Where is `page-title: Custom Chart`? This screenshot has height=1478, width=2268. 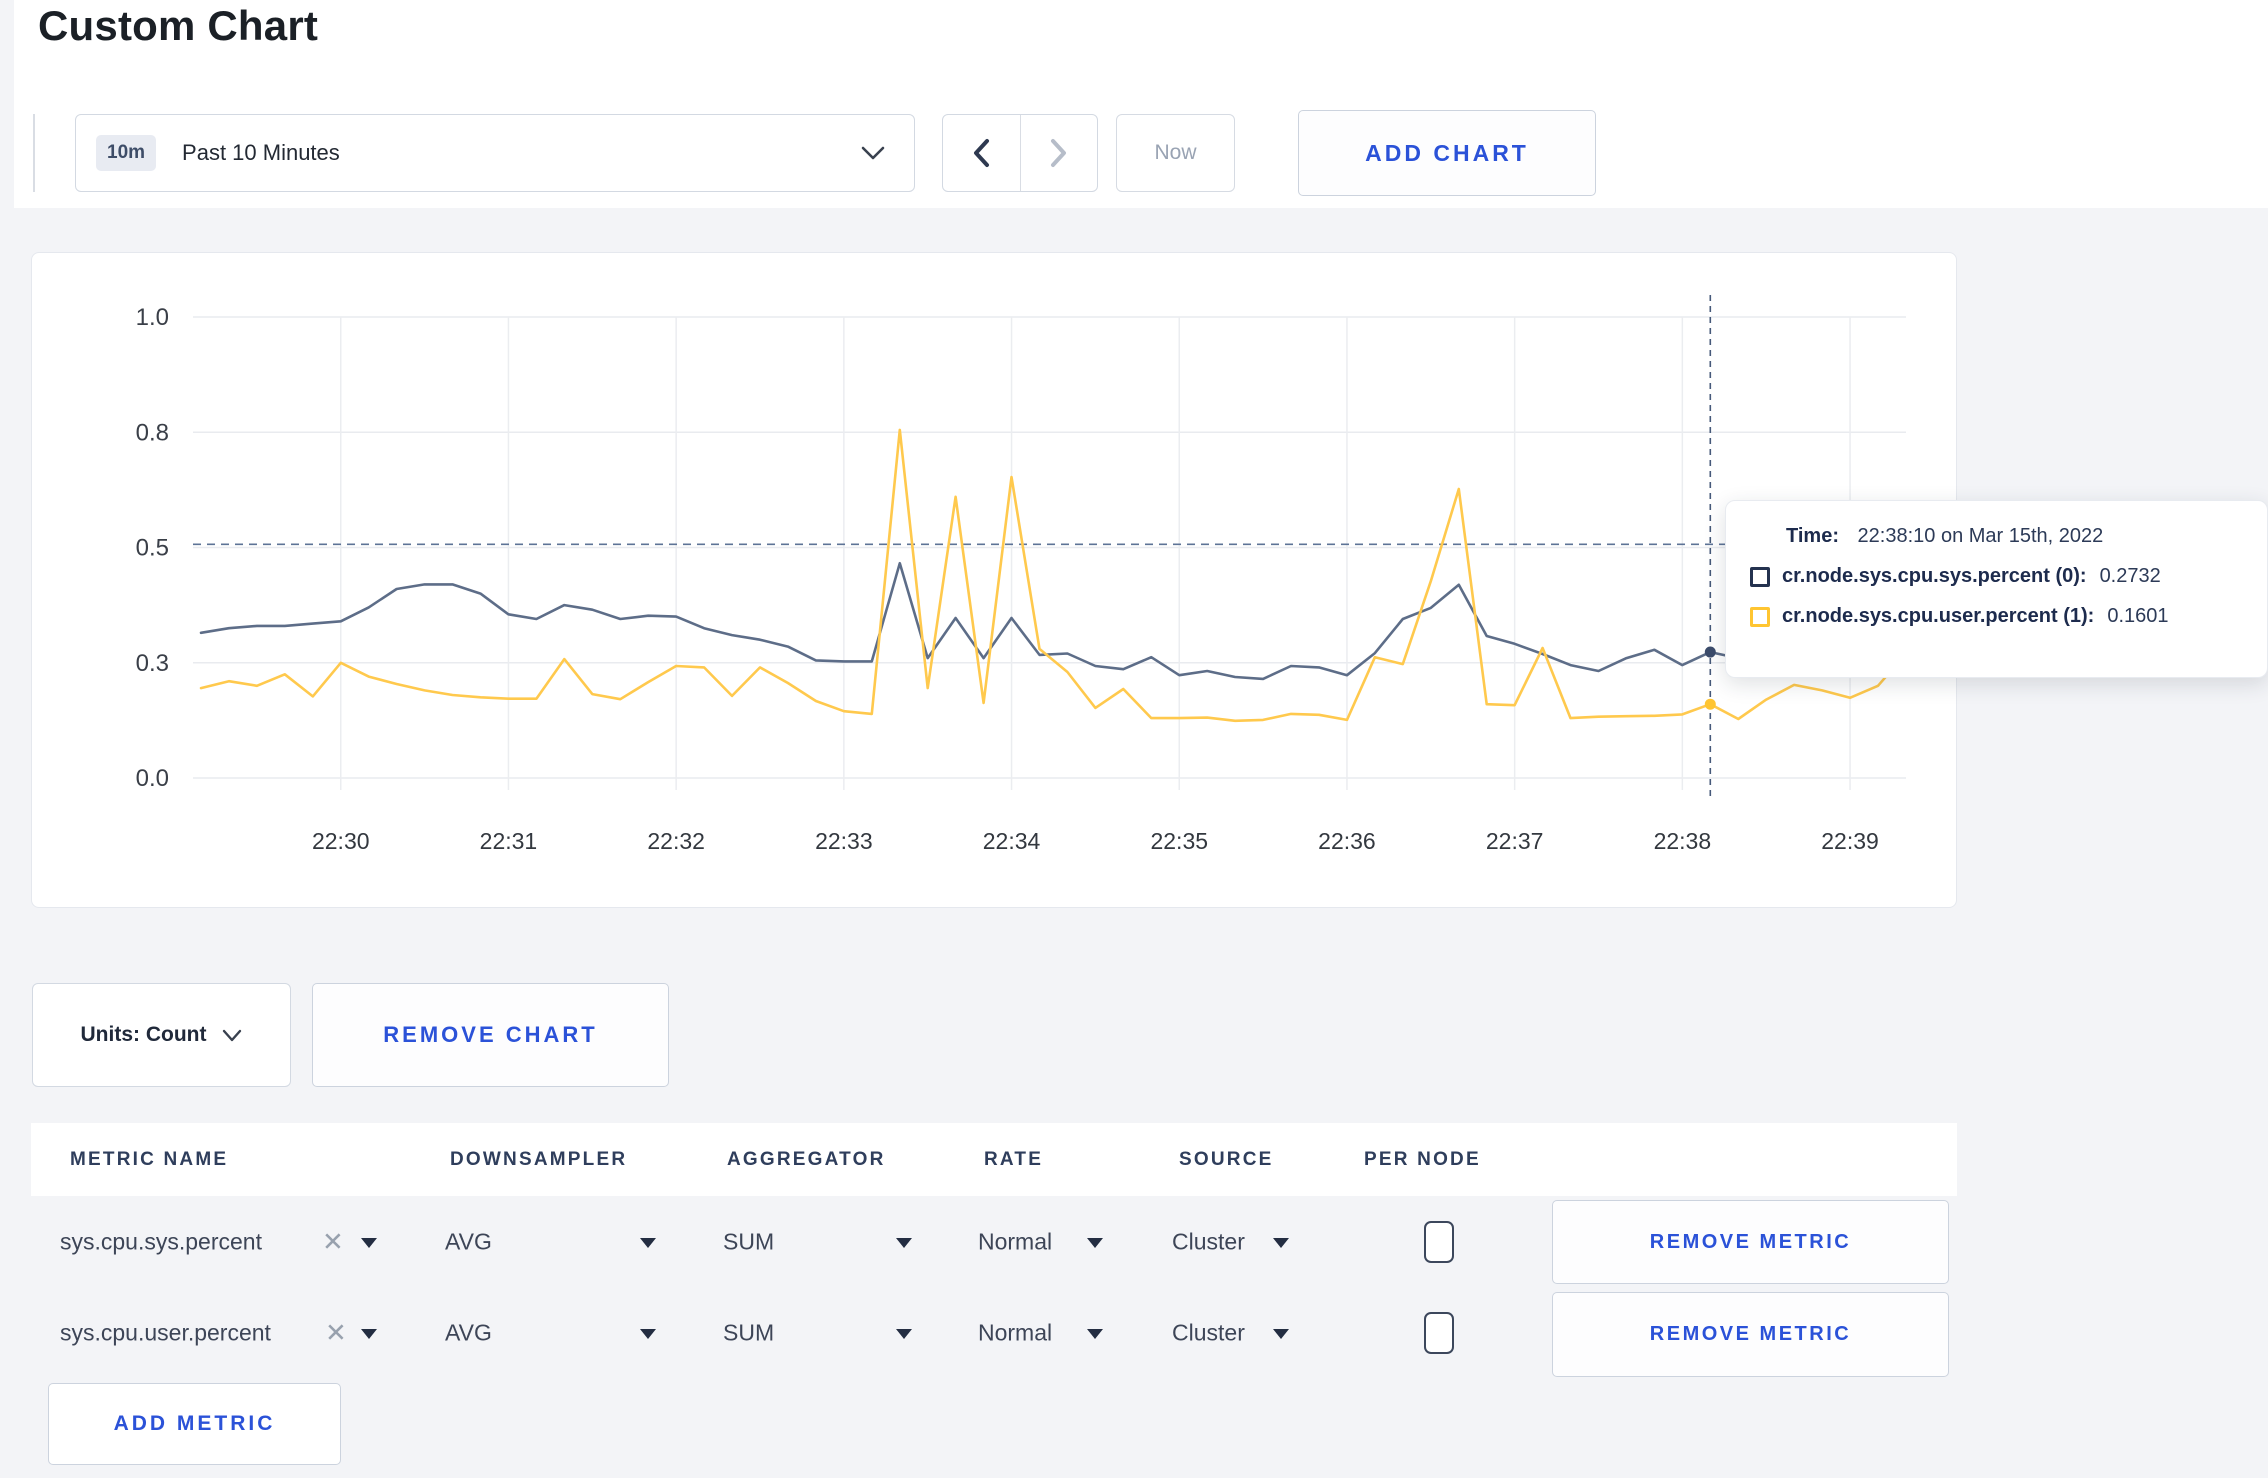
page-title: Custom Chart is located at coordinates (178, 25).